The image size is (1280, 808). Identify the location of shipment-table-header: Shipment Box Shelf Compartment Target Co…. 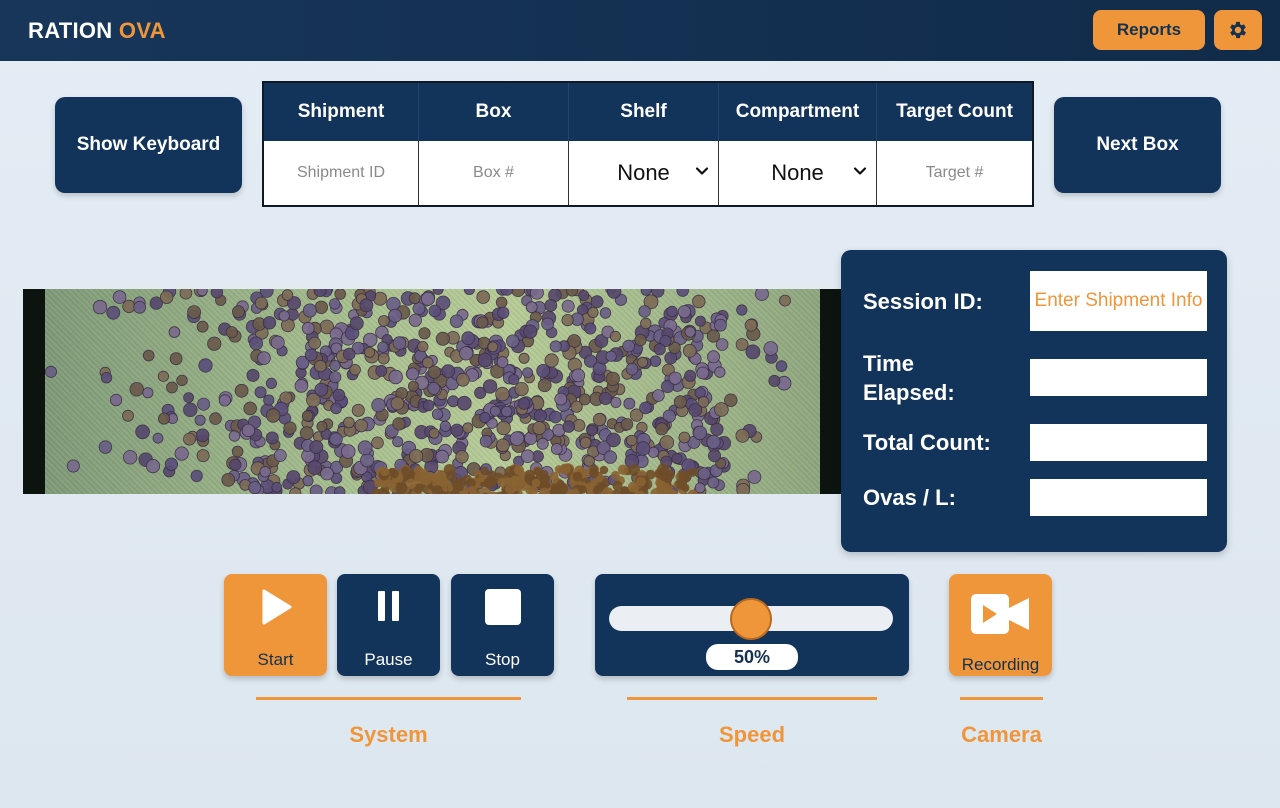
(648, 112).